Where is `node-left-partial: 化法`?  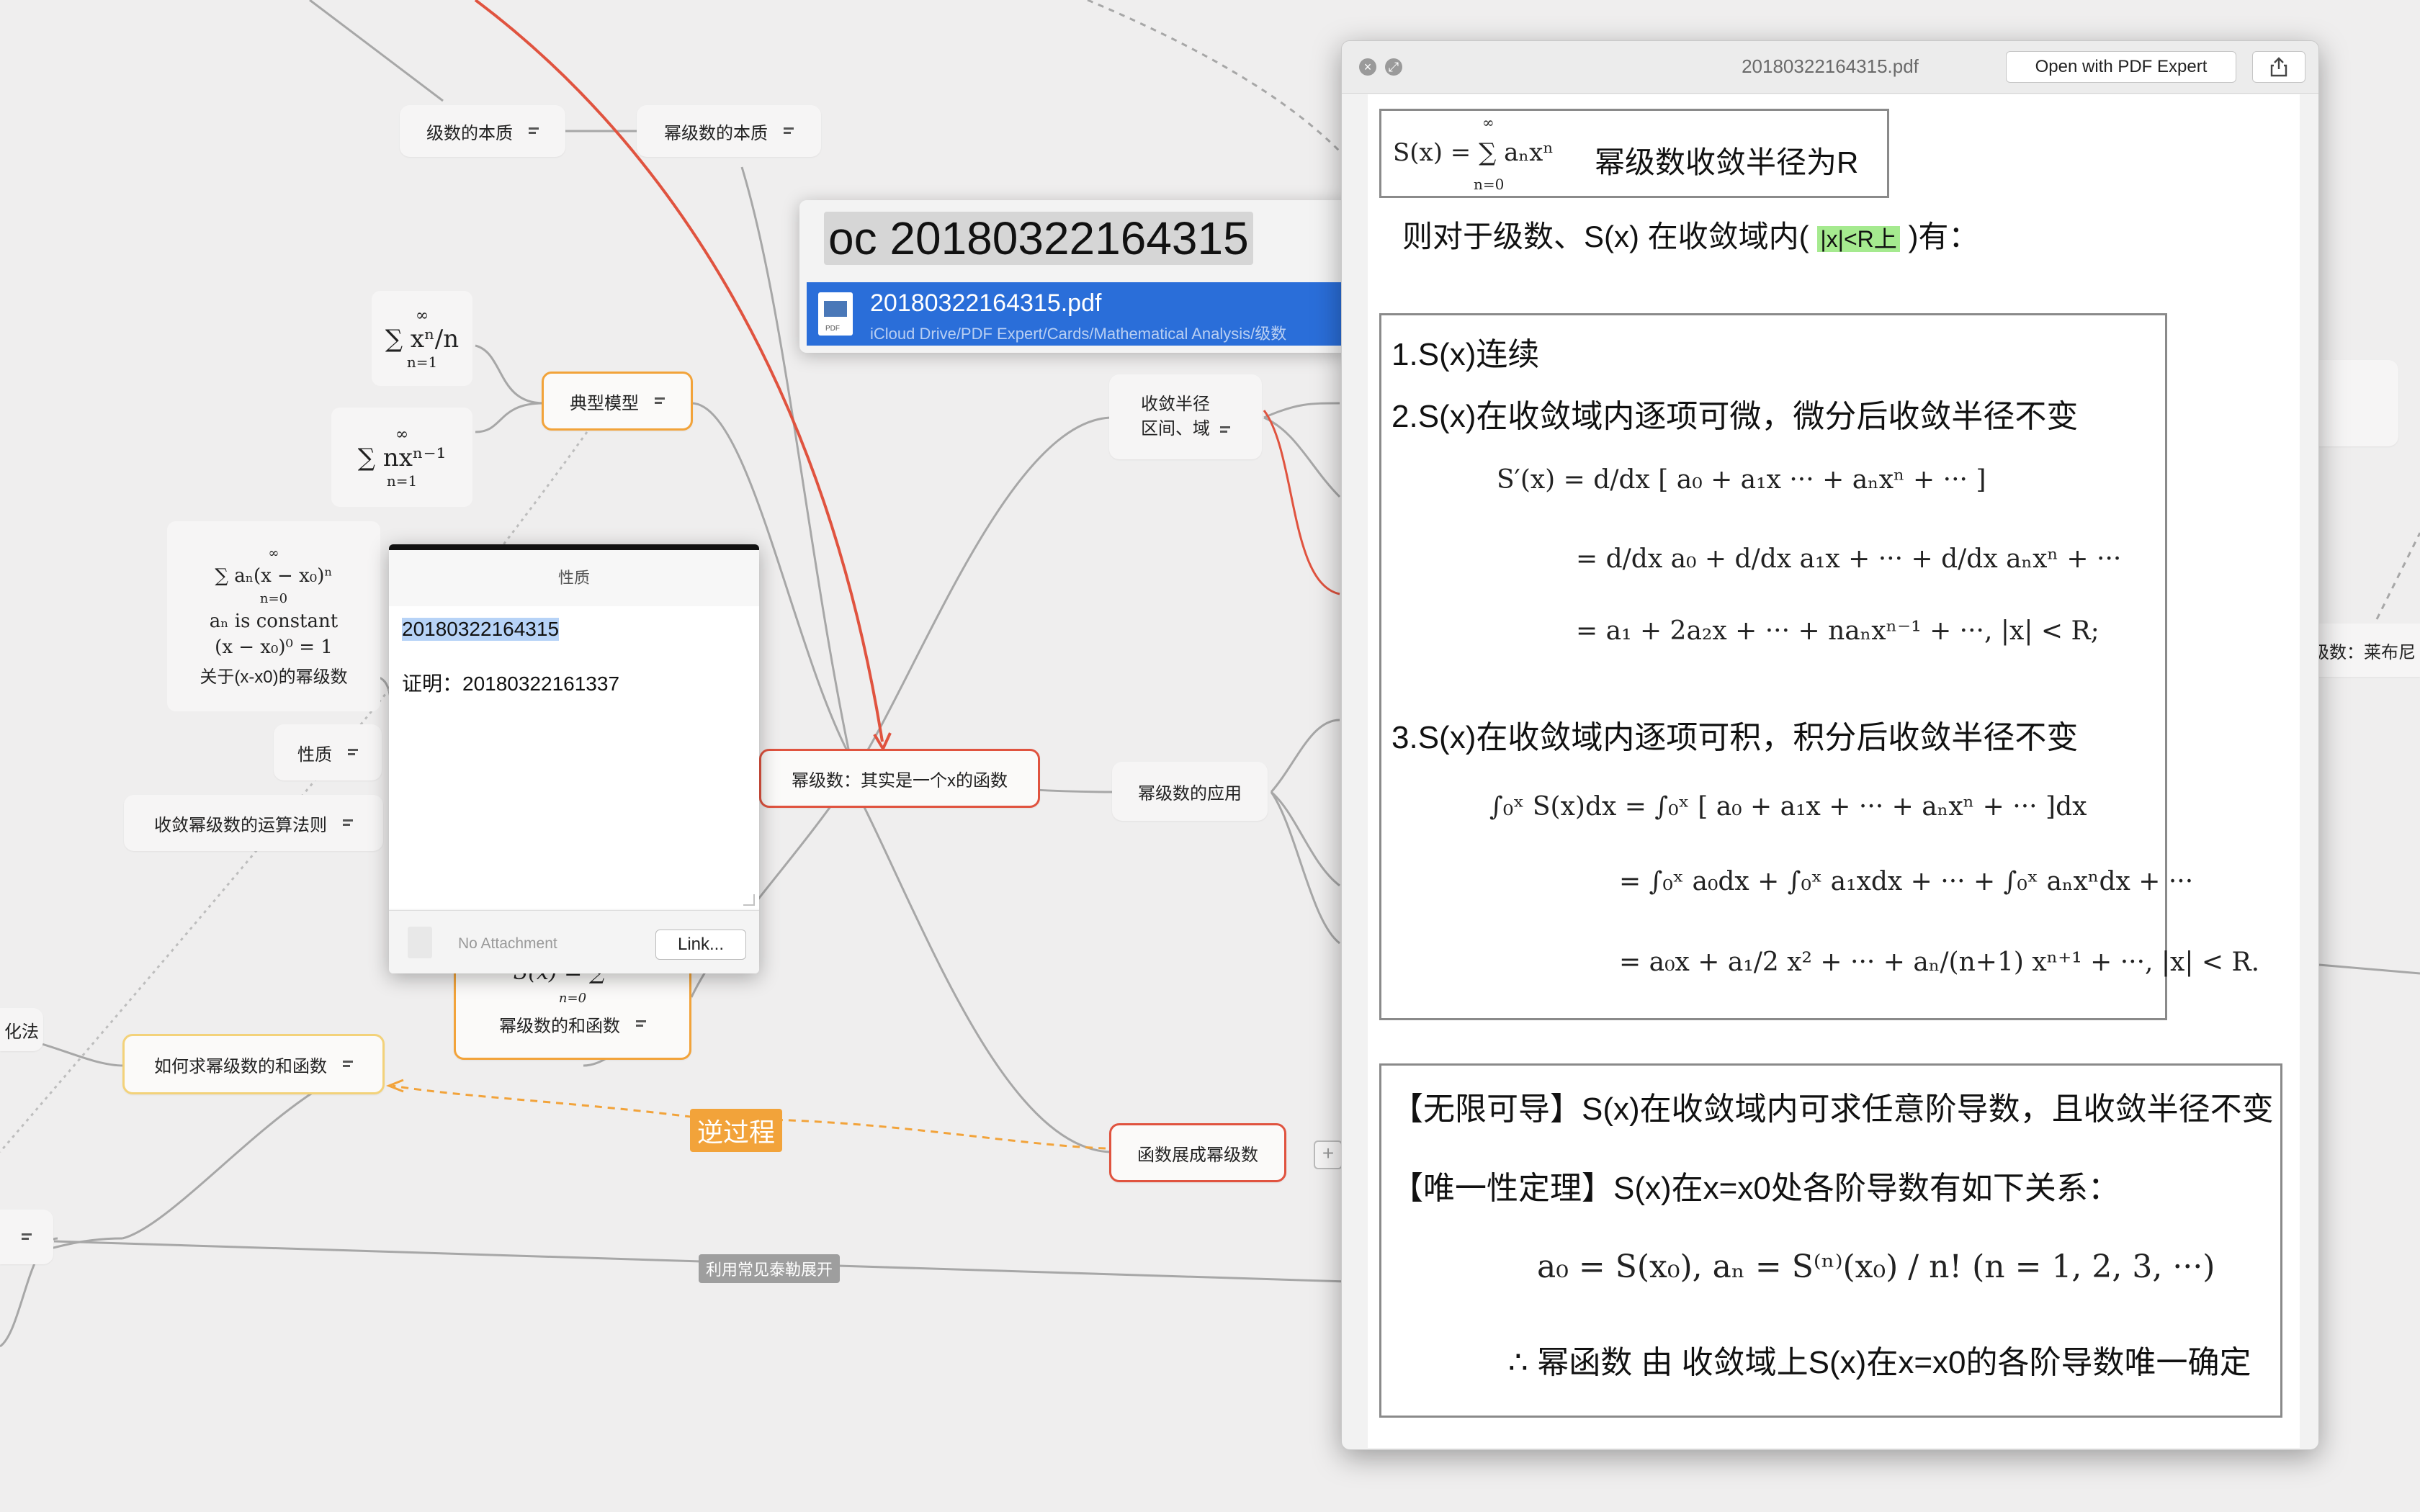
node-left-partial: 化法 is located at coordinates (21, 1029).